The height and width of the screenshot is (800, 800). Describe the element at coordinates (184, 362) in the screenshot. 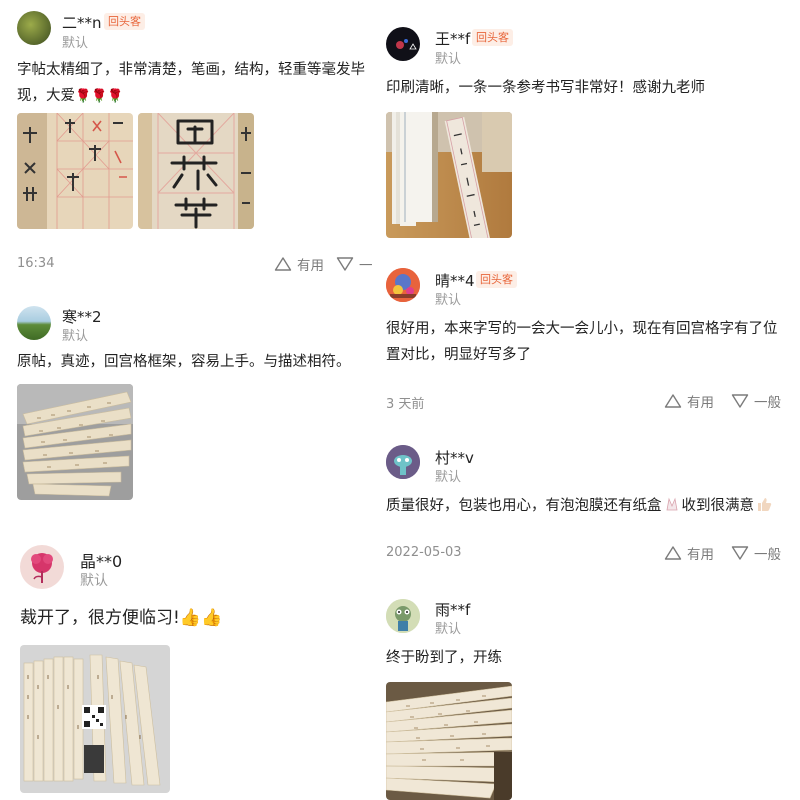

I see `review-text: 原帖，真迹，回宫格框架，容易上手。与描述相符。` at that location.